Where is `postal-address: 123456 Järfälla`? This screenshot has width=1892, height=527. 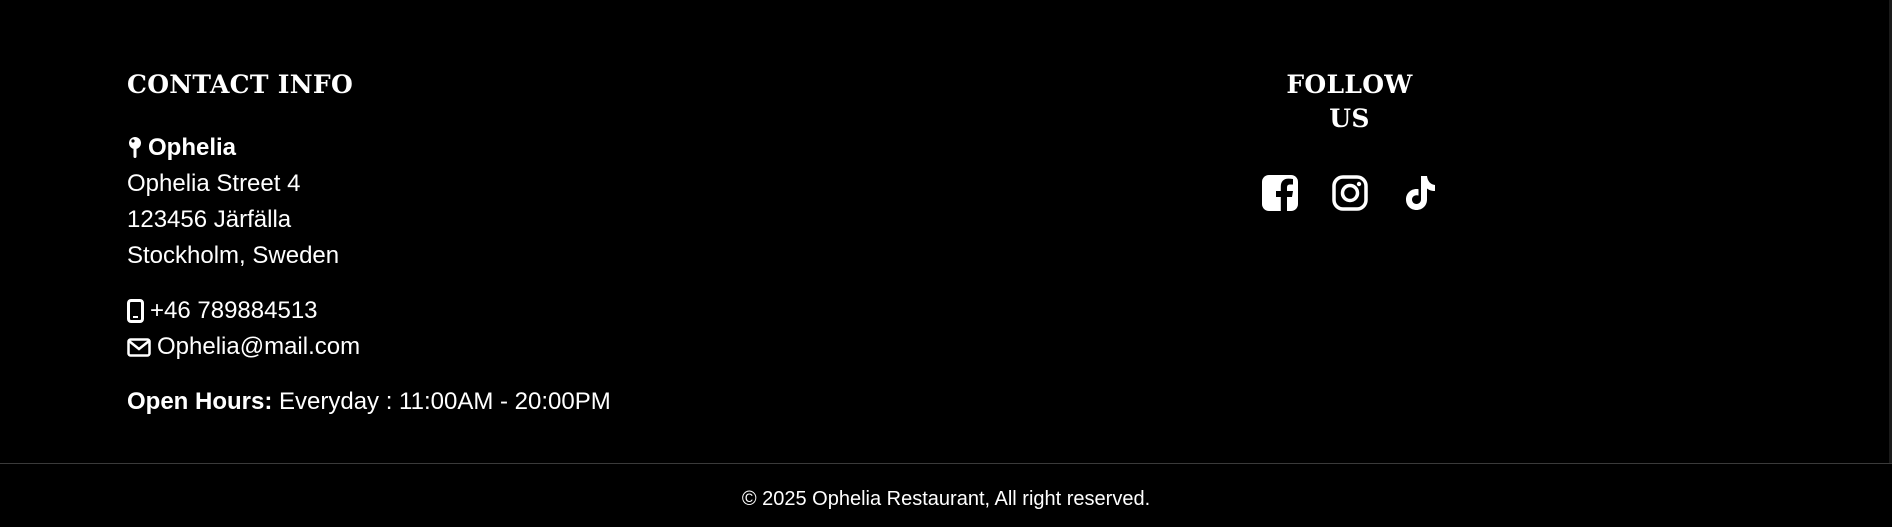 postal-address: 123456 Järfälla is located at coordinates (209, 219).